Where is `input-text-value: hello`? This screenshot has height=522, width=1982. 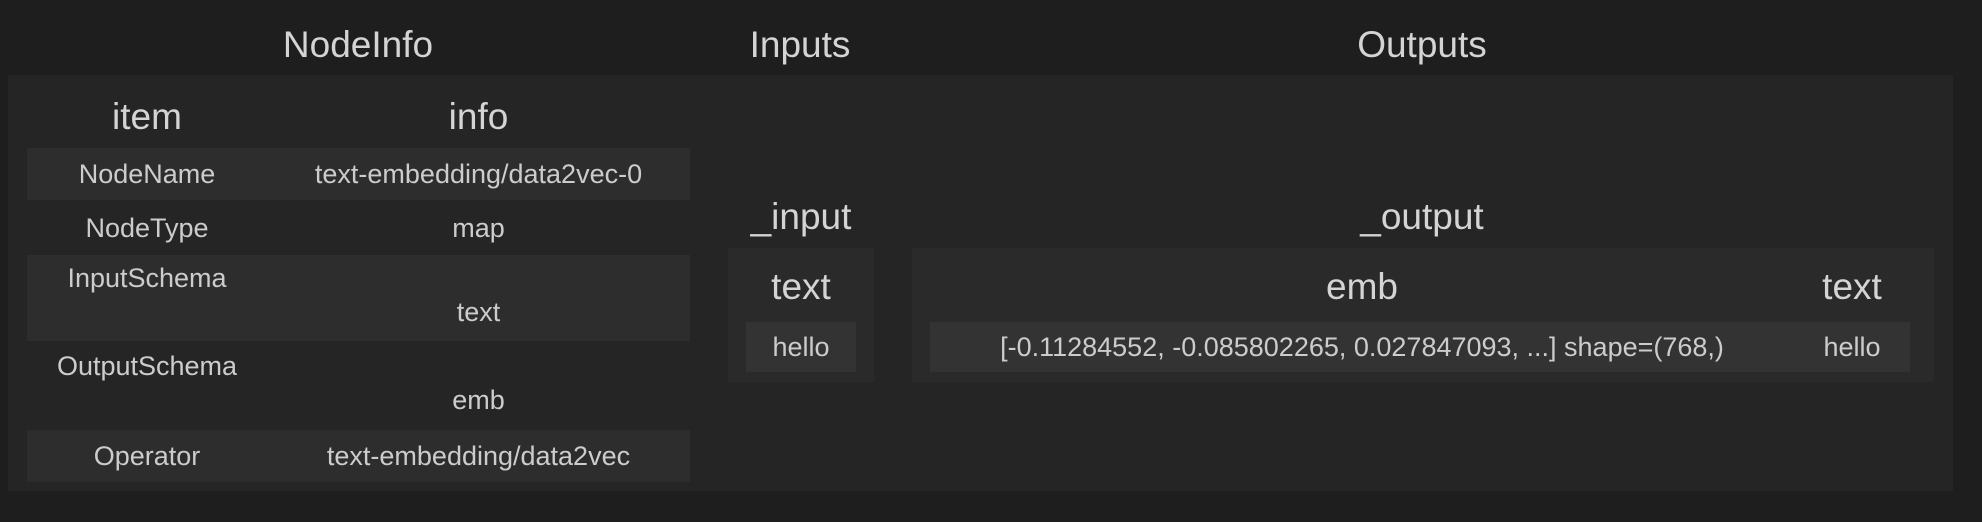
input-text-value: hello is located at coordinates (801, 347).